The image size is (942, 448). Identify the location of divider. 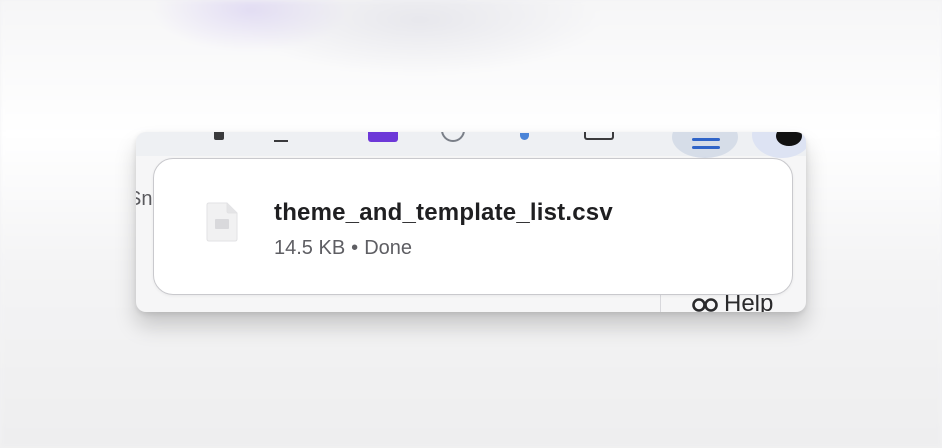
(660, 302).